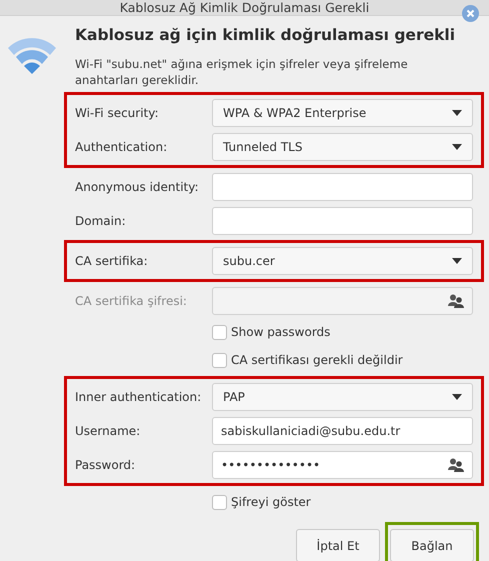 The image size is (489, 561). I want to click on field-label: Anonymous identity:, so click(137, 187).